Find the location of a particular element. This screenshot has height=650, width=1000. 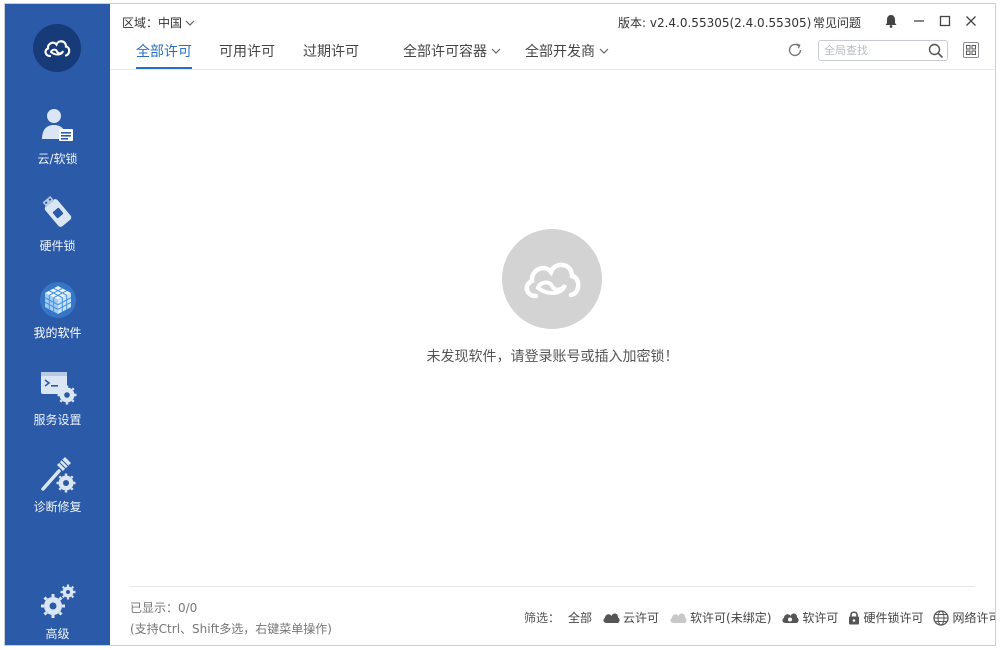

filter-cloud-license: 云许可 is located at coordinates (630, 617).